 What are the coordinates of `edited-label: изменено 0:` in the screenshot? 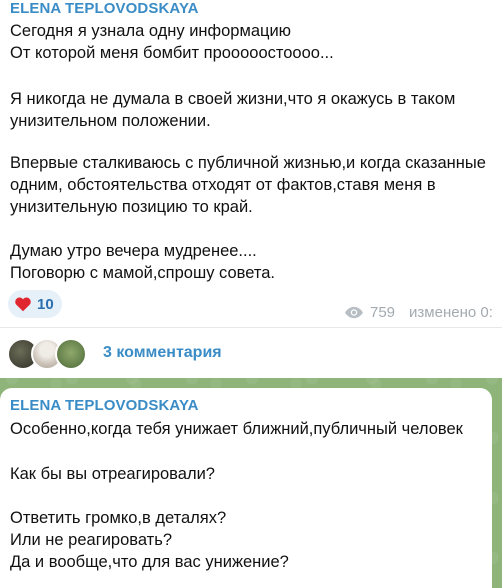 It's located at (451, 312).